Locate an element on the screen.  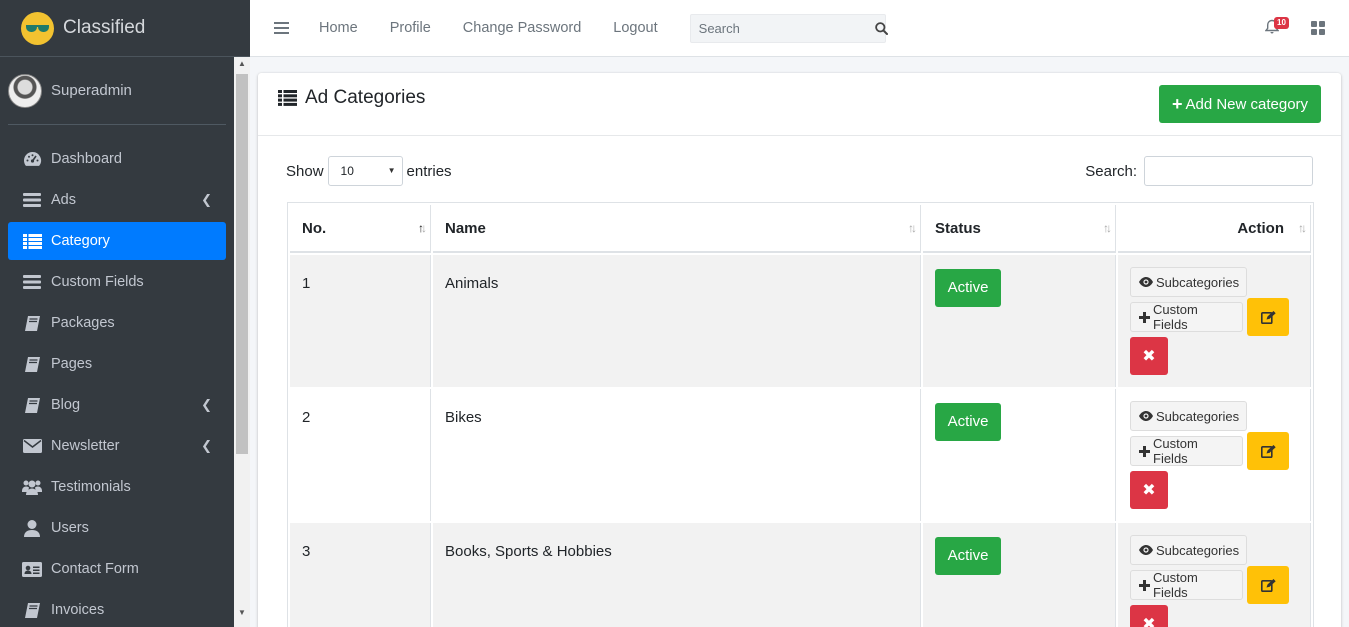
sort-icon: ↑↓ is located at coordinates (912, 228).